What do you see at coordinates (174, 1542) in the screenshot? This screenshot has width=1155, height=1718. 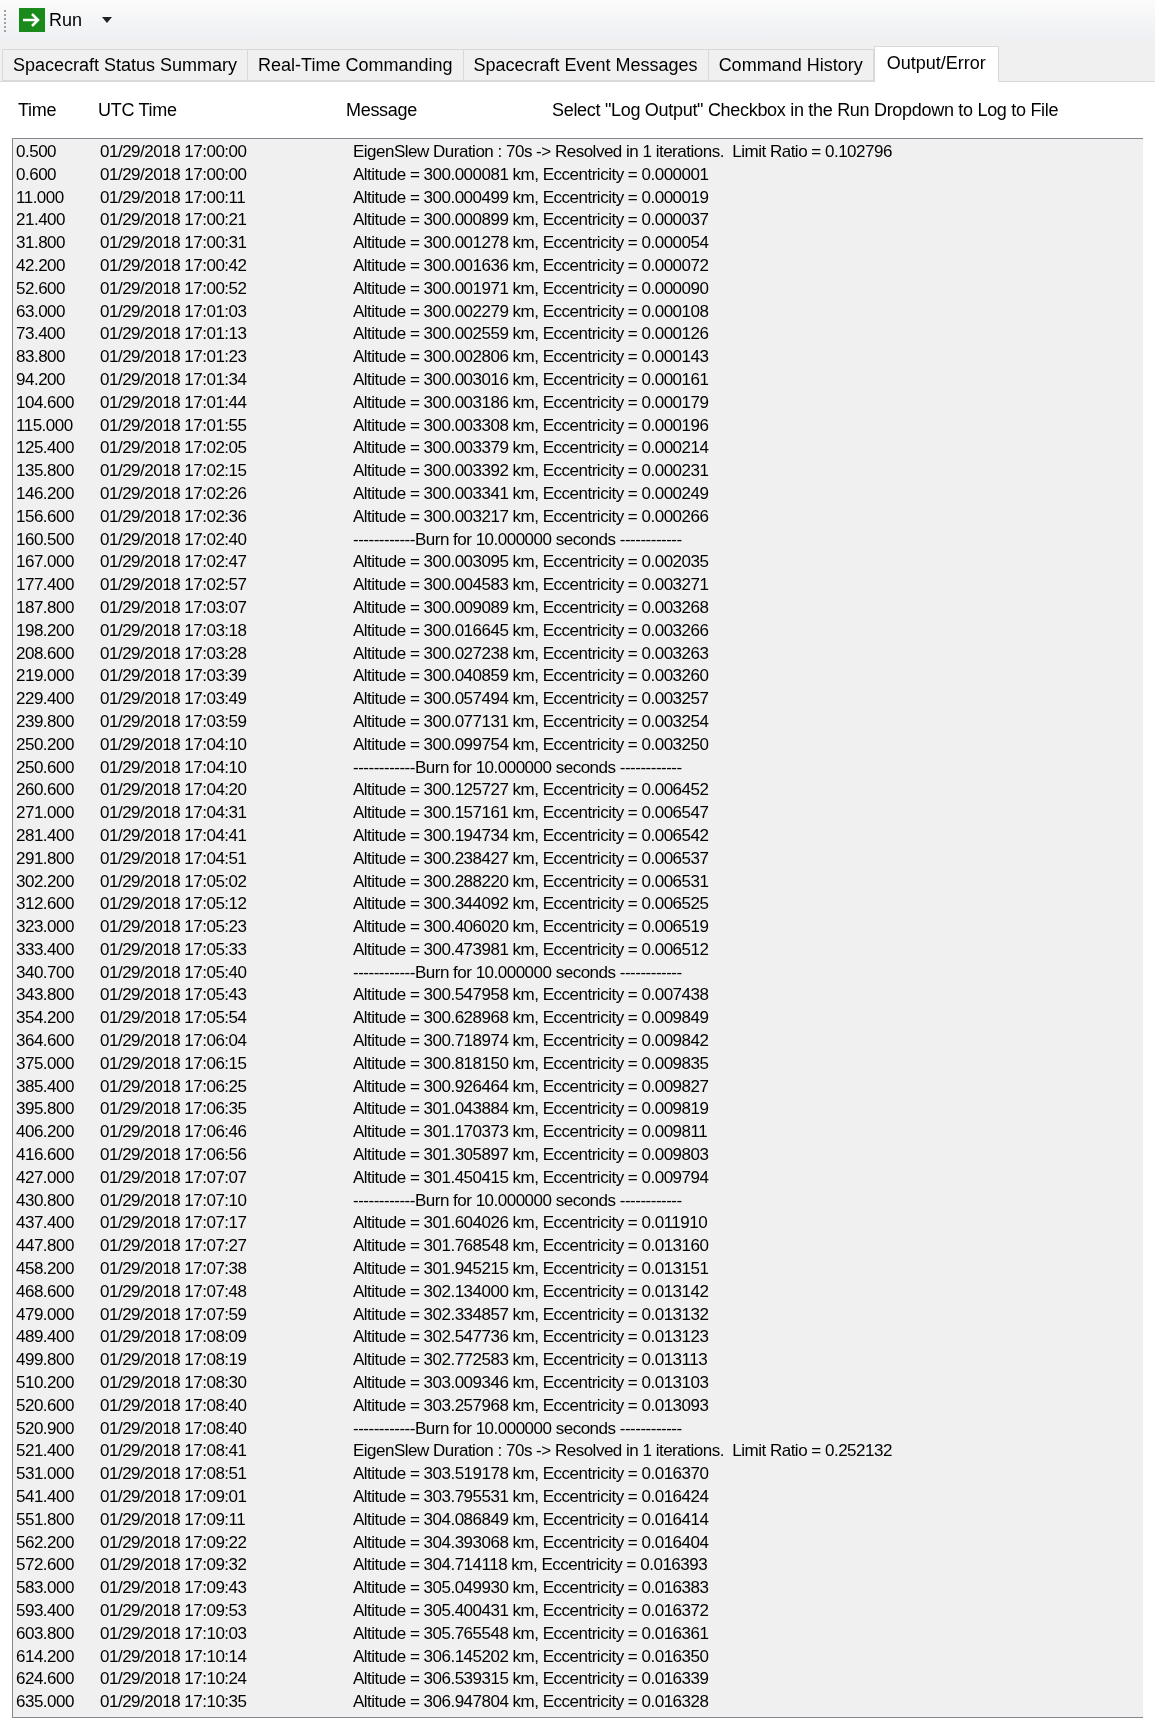 I see `utc-time-cell-text: 01/29/2018 17:09:22` at bounding box center [174, 1542].